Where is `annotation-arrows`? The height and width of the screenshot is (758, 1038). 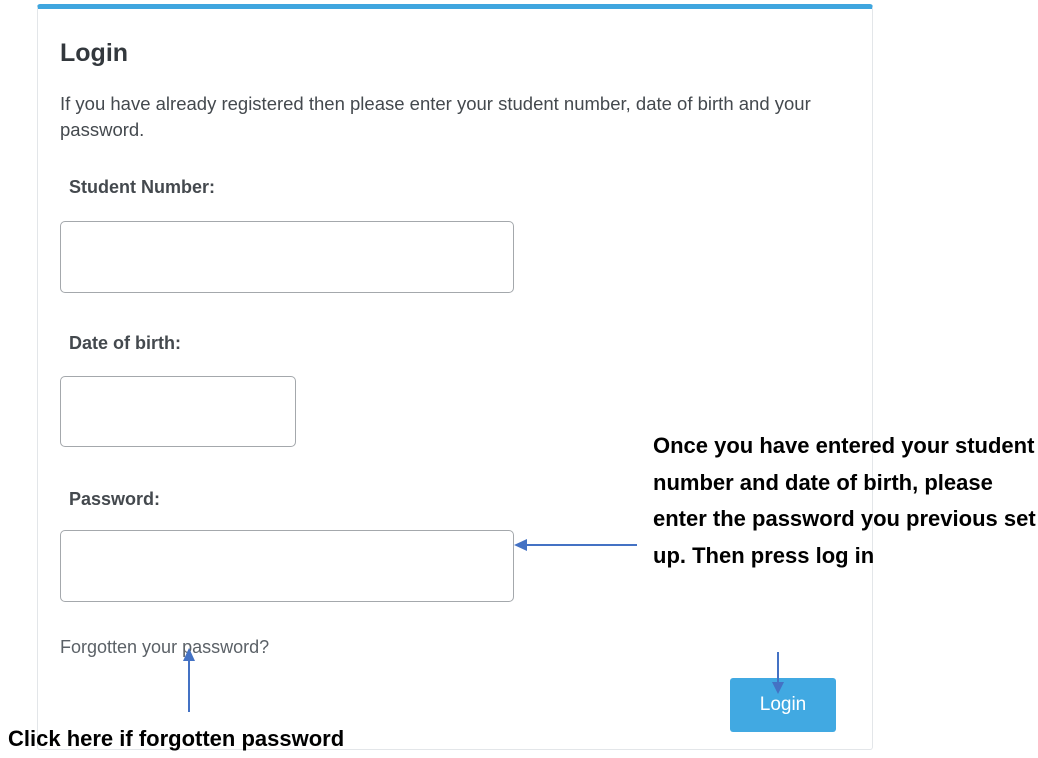
annotation-arrows is located at coordinates (483, 625).